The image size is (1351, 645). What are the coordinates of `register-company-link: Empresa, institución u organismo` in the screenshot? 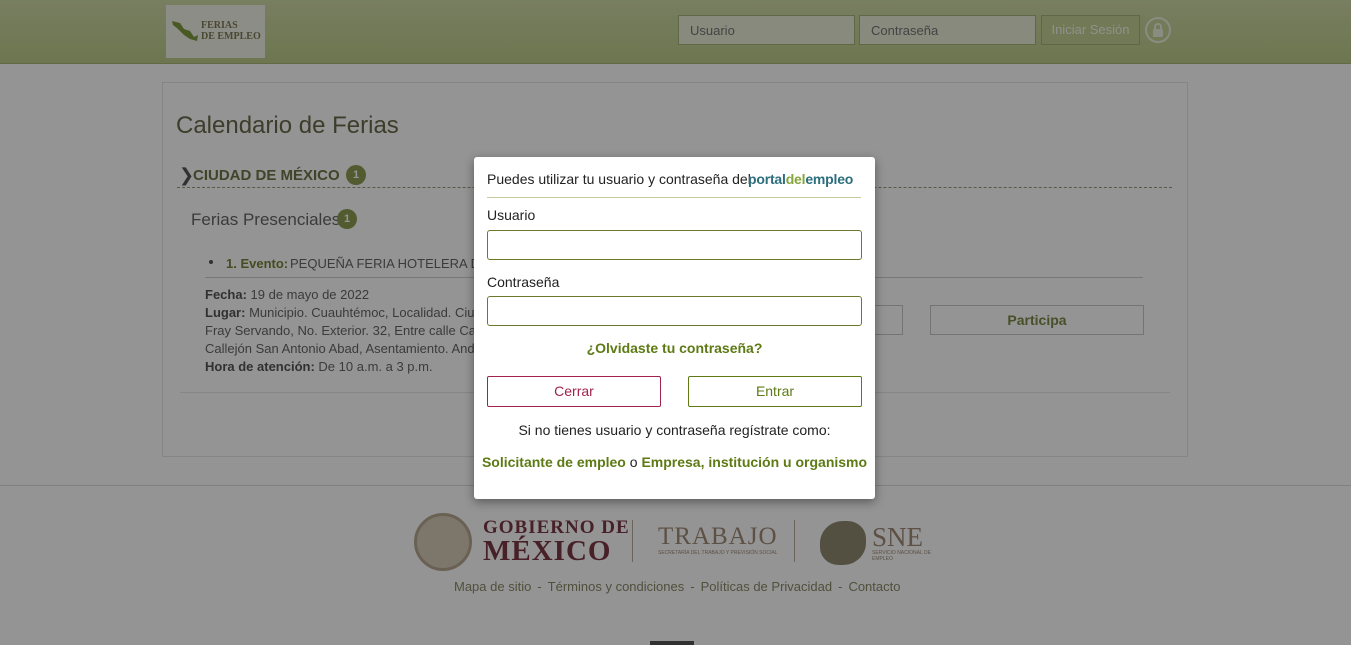 It's located at (754, 462).